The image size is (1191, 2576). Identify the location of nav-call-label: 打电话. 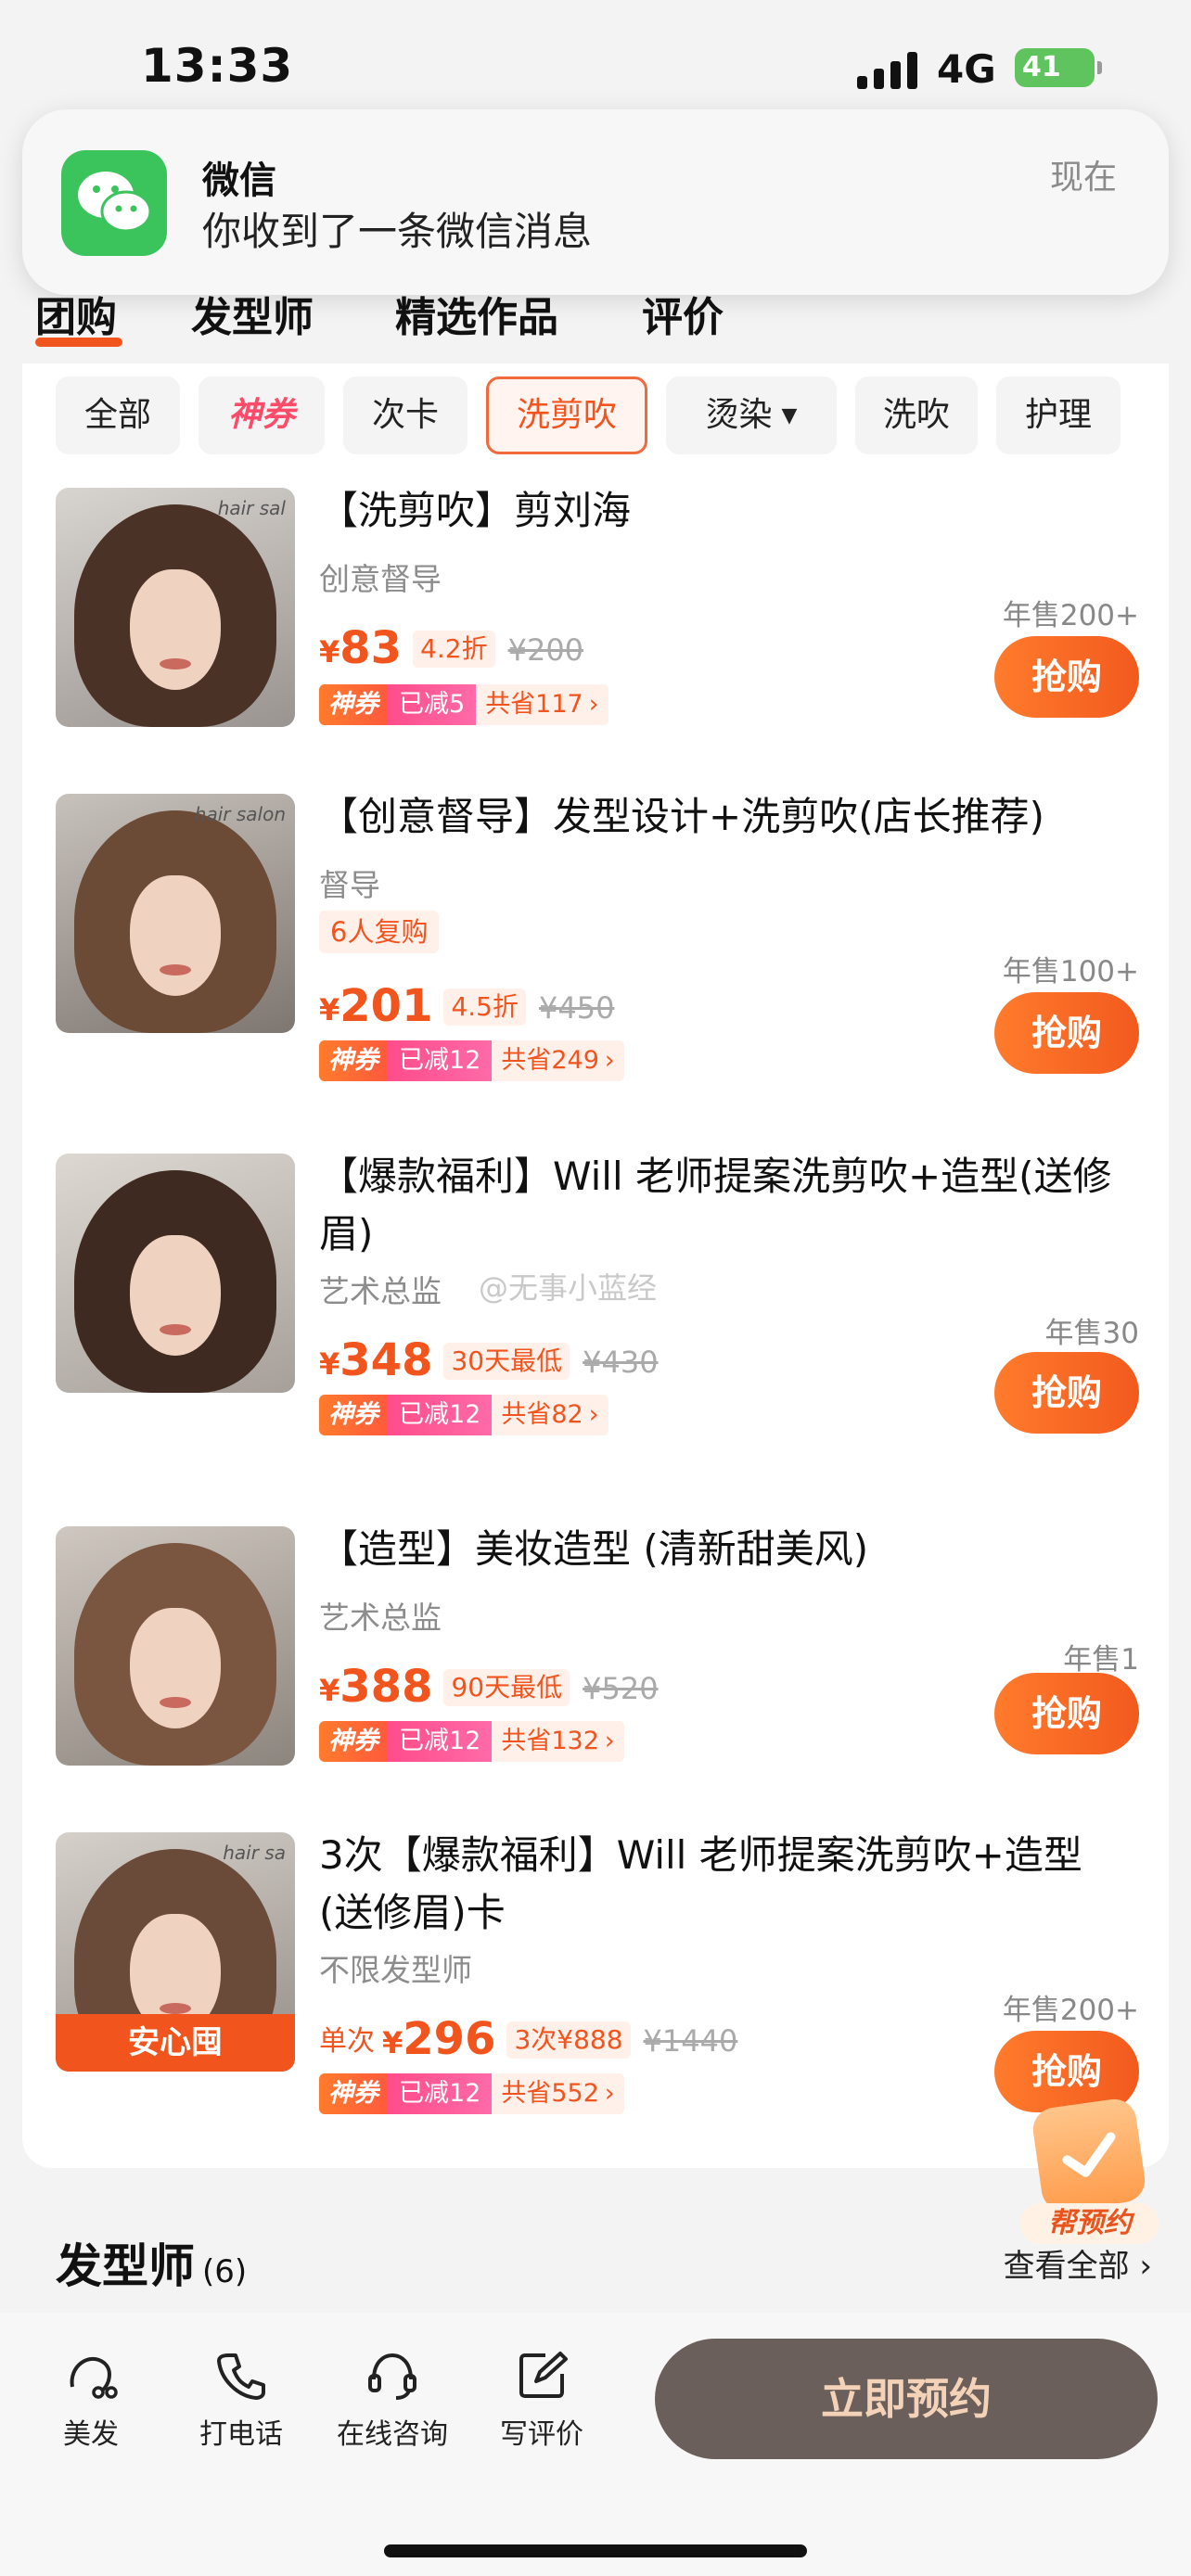
(241, 2434).